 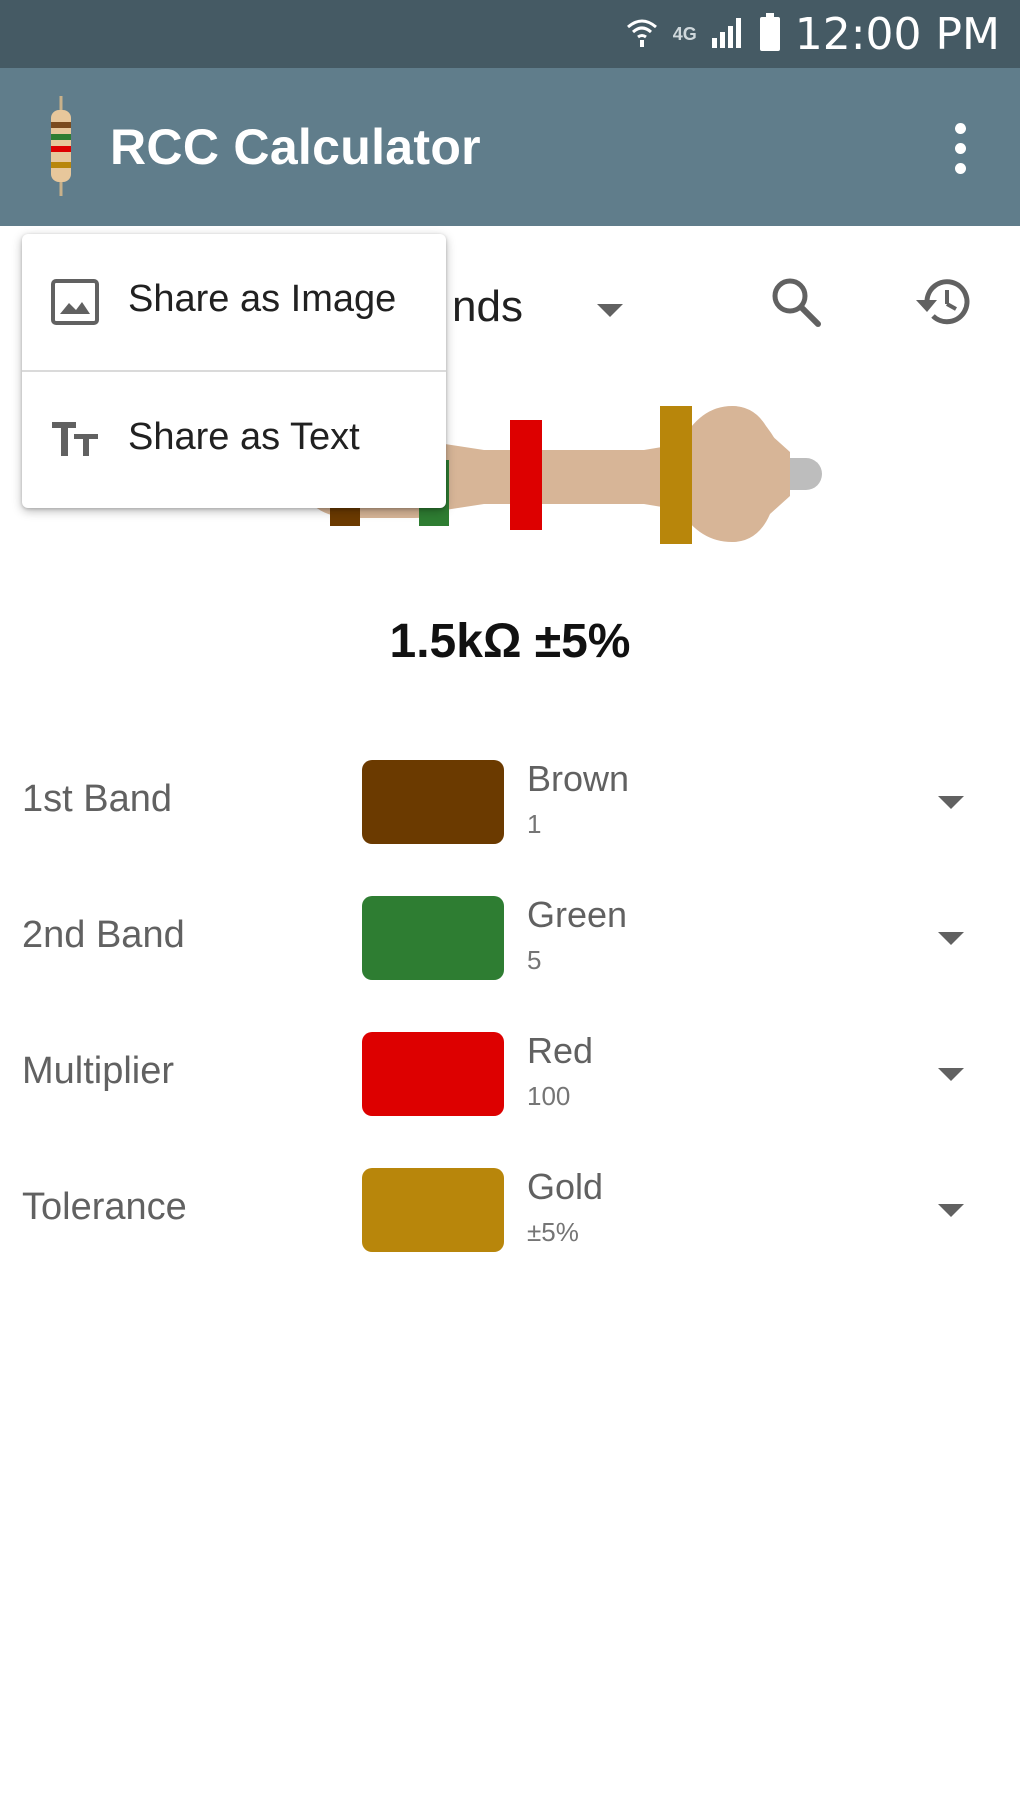 What do you see at coordinates (510, 802) in the screenshot?
I see `band-row-1st: 1st Band Brown 1` at bounding box center [510, 802].